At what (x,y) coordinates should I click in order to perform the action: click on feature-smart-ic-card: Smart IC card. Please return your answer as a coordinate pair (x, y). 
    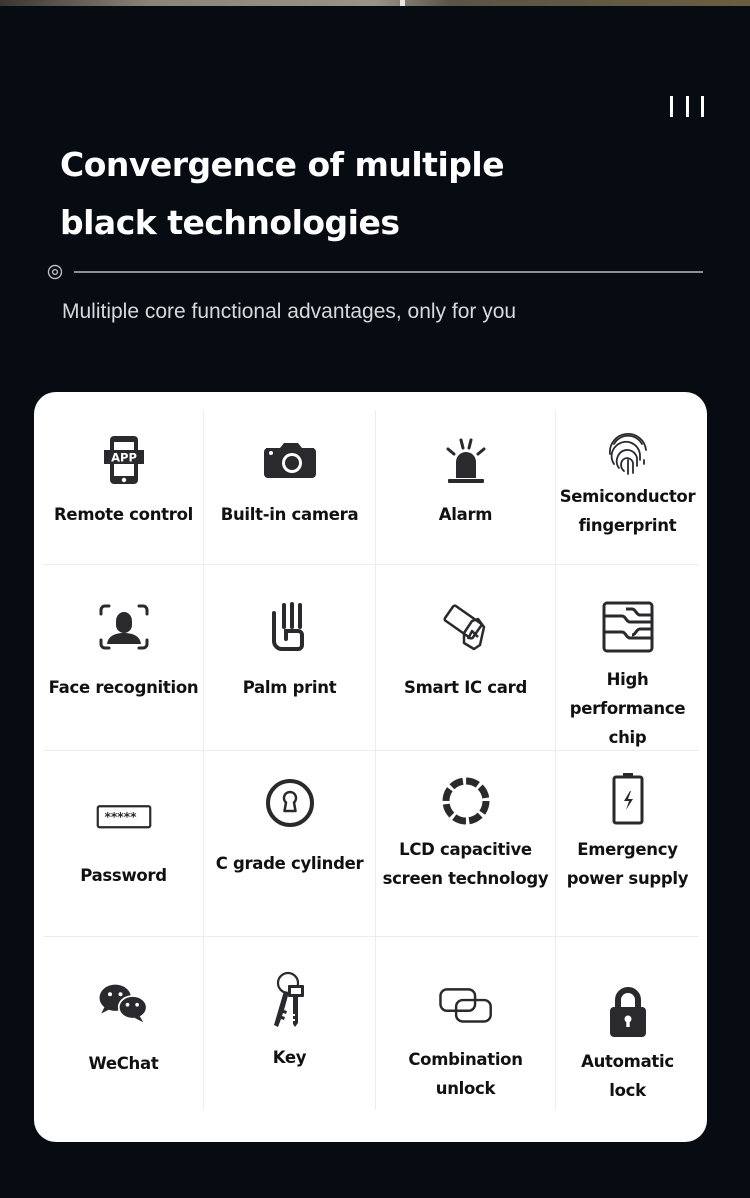
    Looking at the image, I should click on (466, 658).